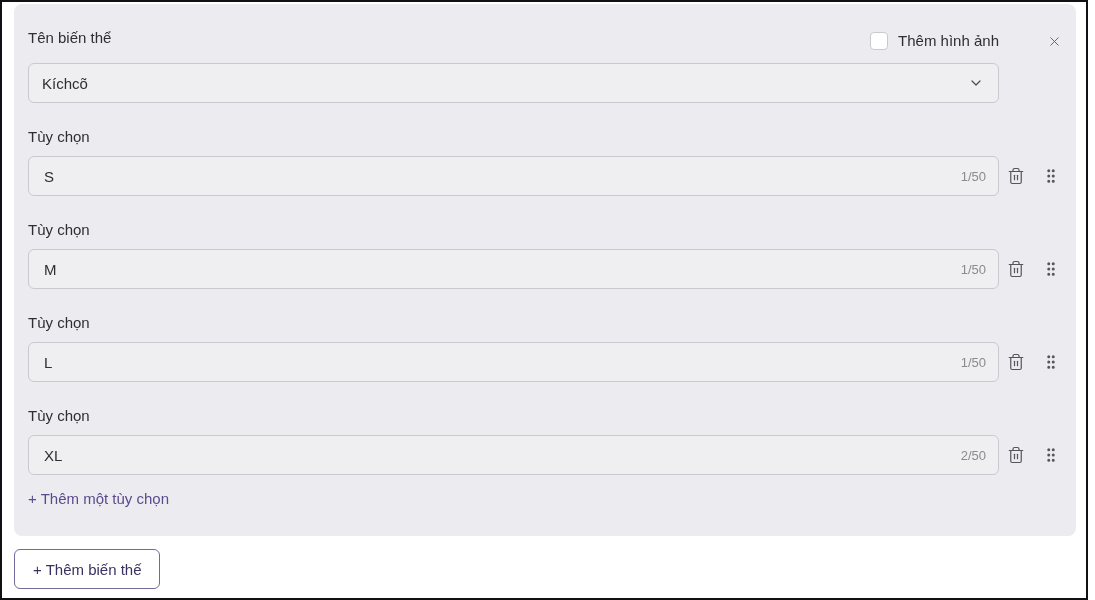  I want to click on add-variant-button: + Thêm biến thế, so click(87, 569).